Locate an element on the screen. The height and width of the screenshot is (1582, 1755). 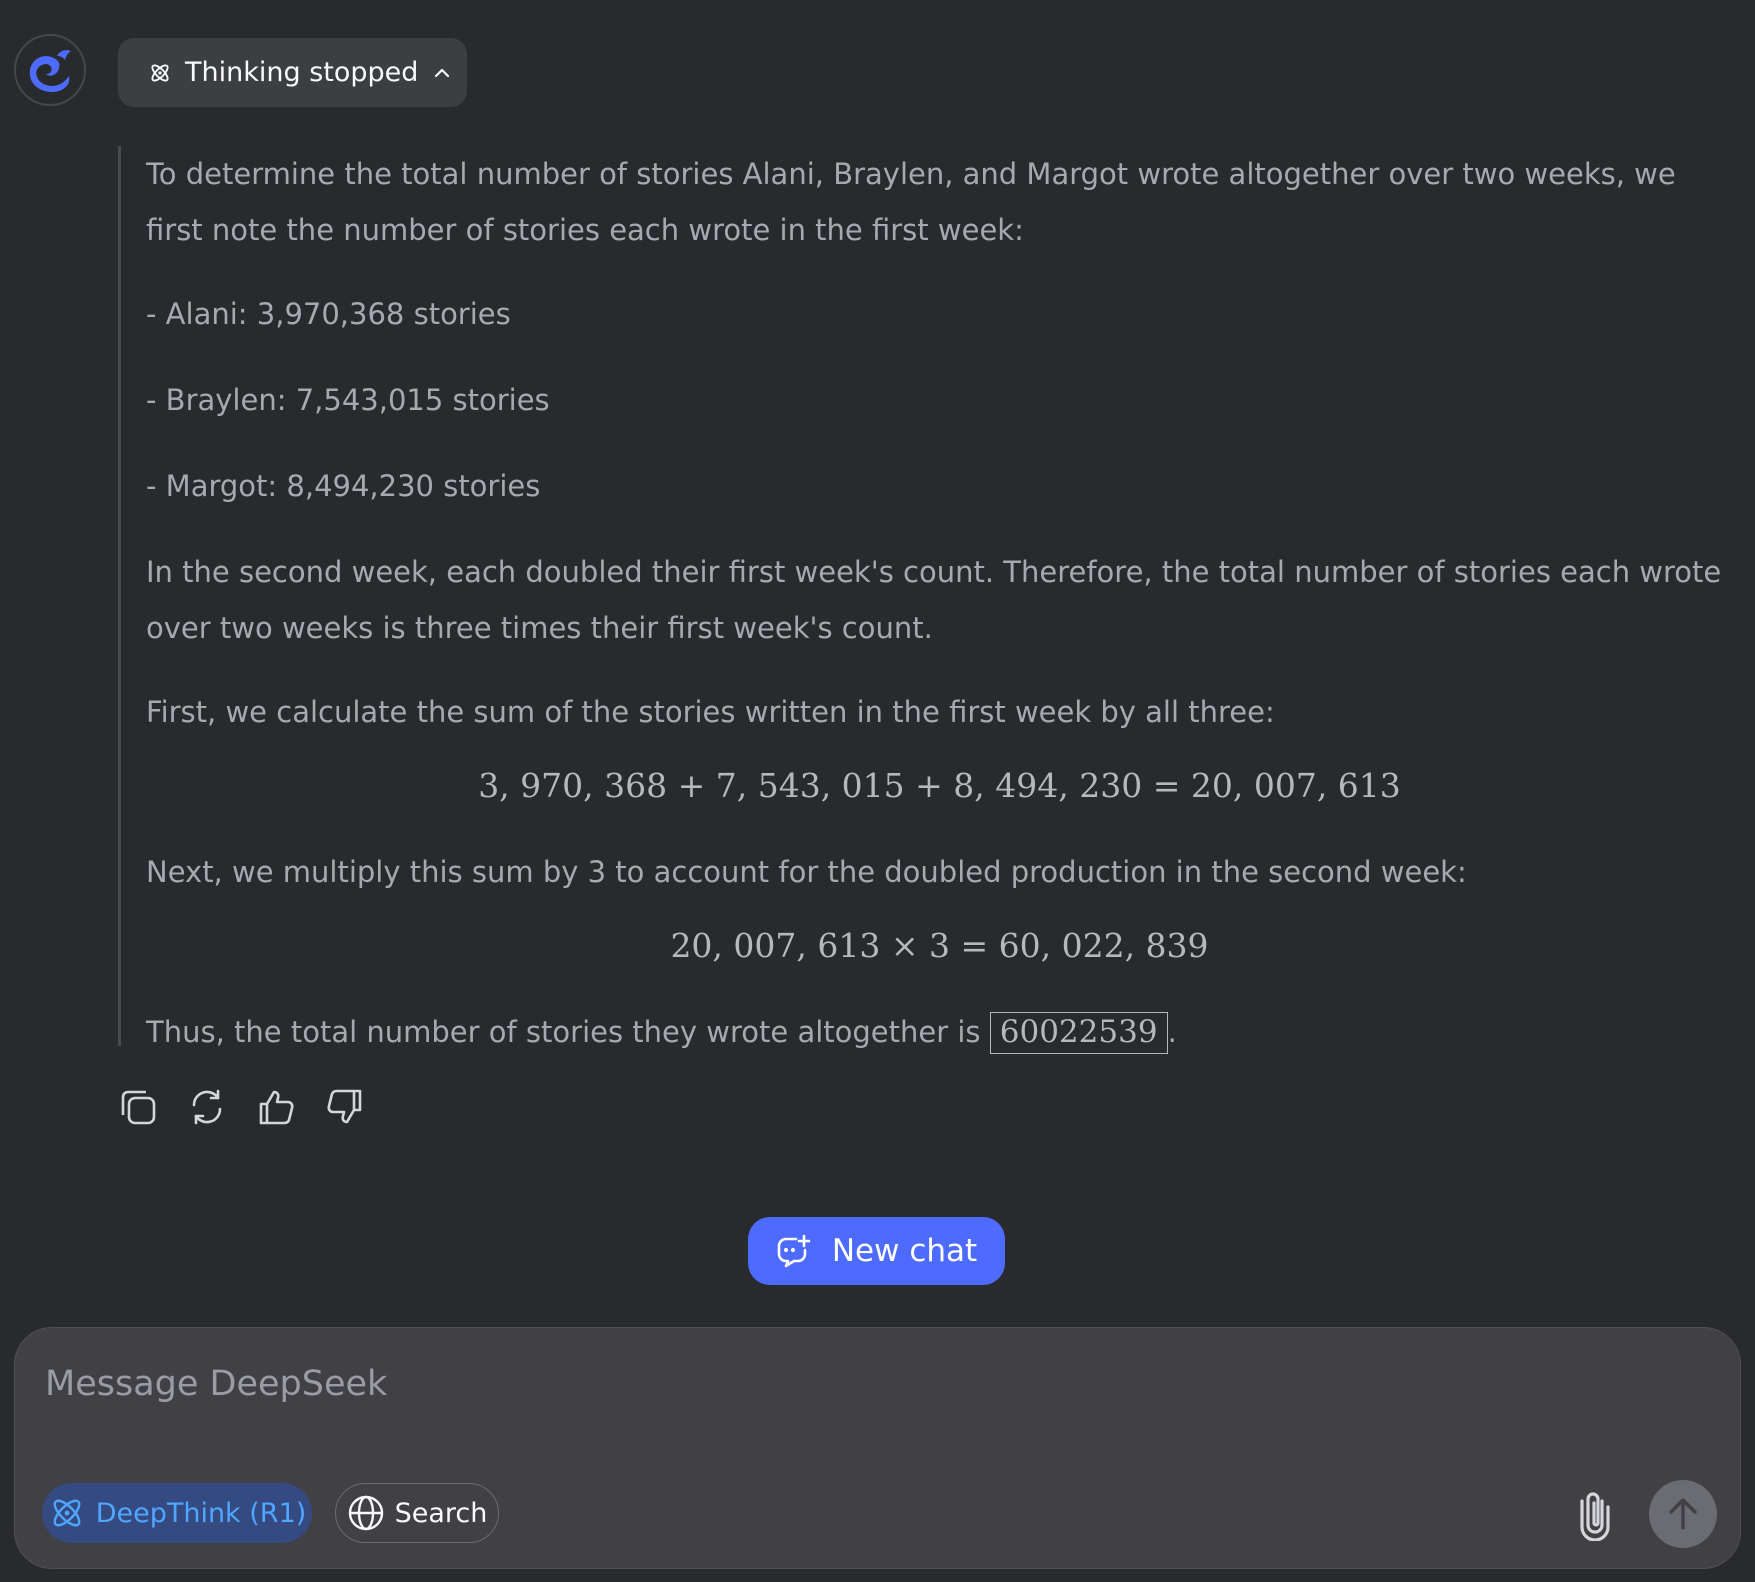
paperclip-icon is located at coordinates (1595, 1516).